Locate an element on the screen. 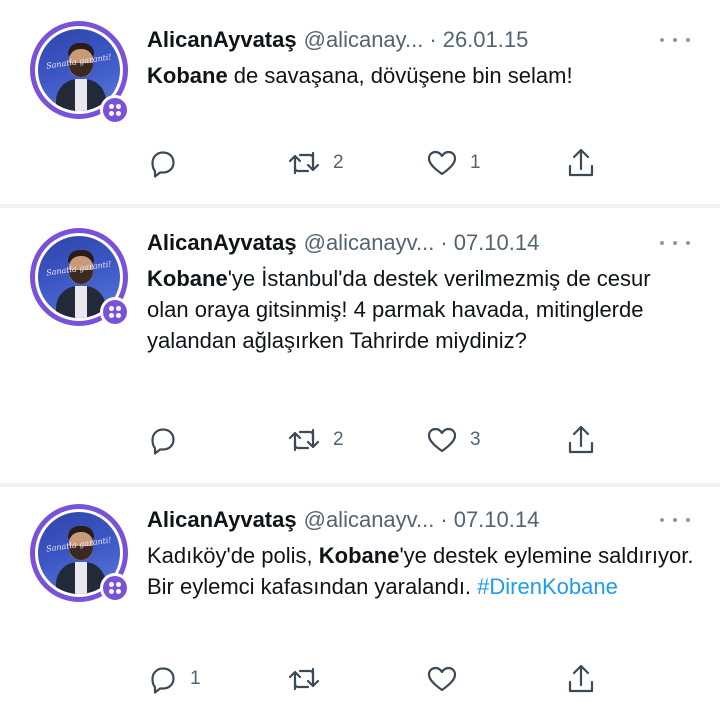  hashtag-link: #DirenKobane is located at coordinates (547, 586).